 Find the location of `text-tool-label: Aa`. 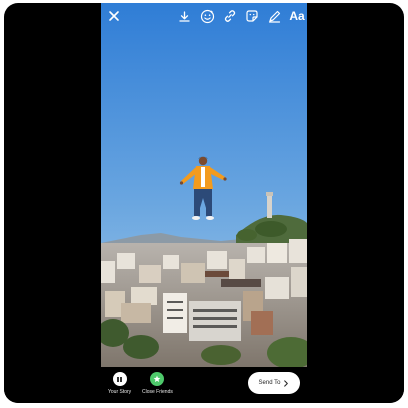

text-tool-label: Aa is located at coordinates (297, 16).